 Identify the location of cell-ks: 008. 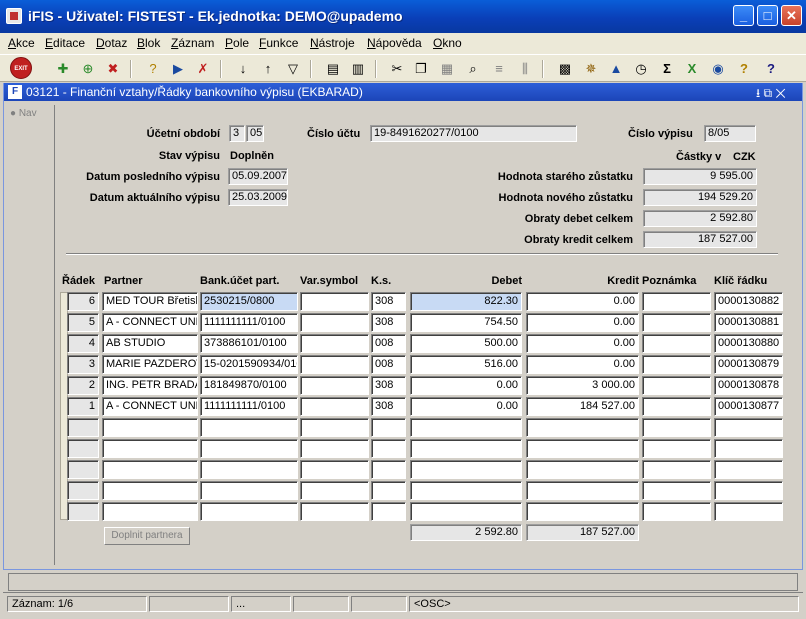
(388, 364).